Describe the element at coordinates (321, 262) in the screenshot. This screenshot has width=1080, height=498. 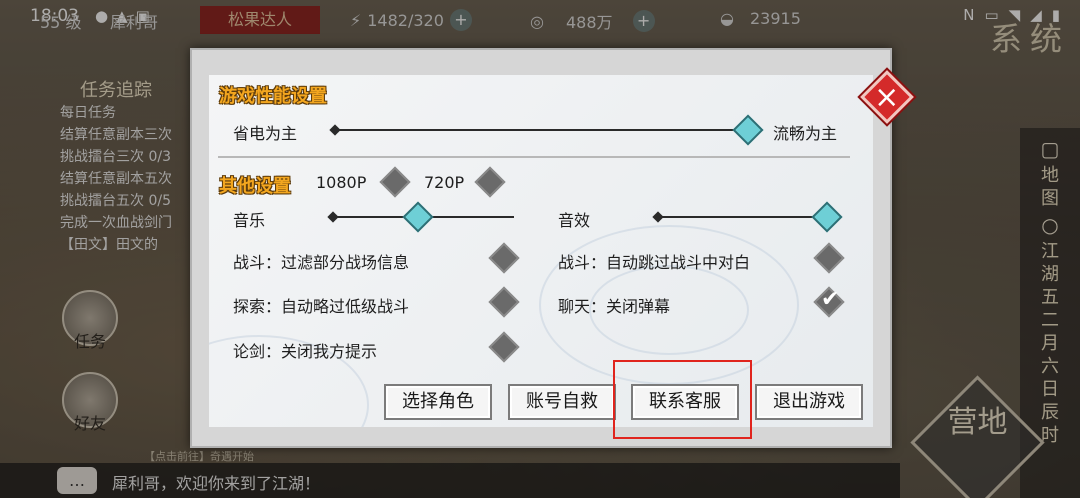
I see `option-filter-battle-info: 战斗：过滤部分战场信息` at that location.